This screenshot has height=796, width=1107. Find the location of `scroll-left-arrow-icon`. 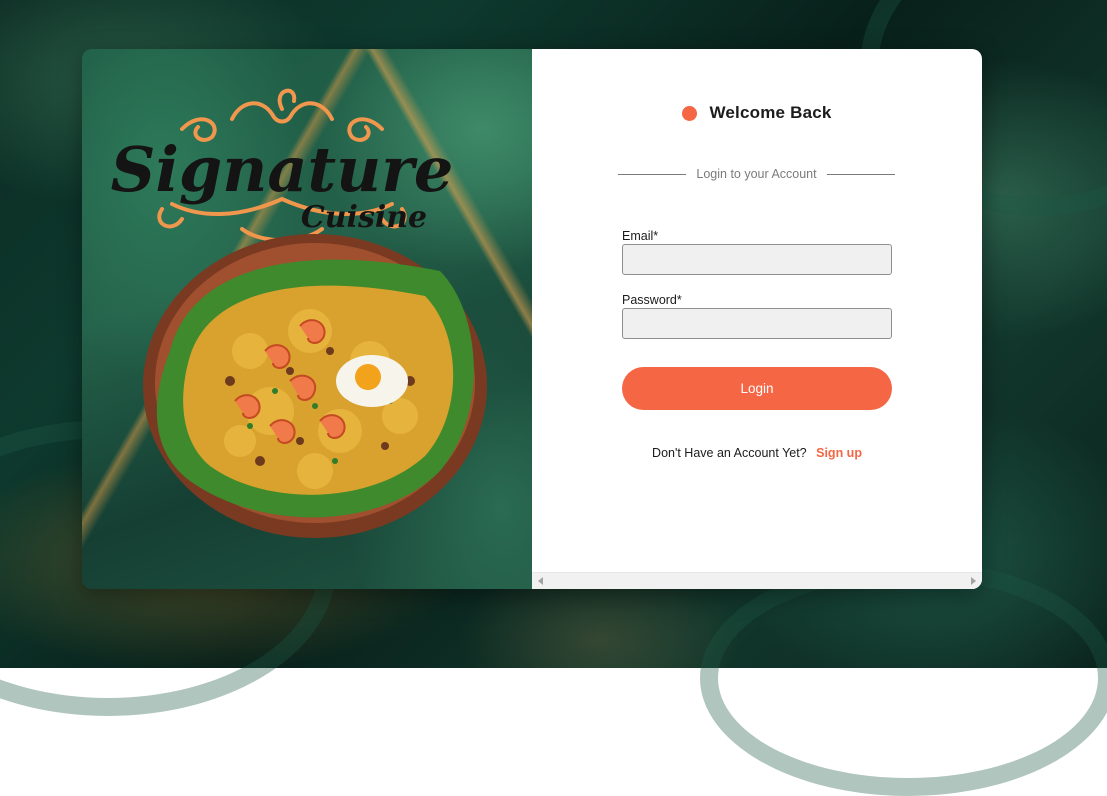

scroll-left-arrow-icon is located at coordinates (540, 581).